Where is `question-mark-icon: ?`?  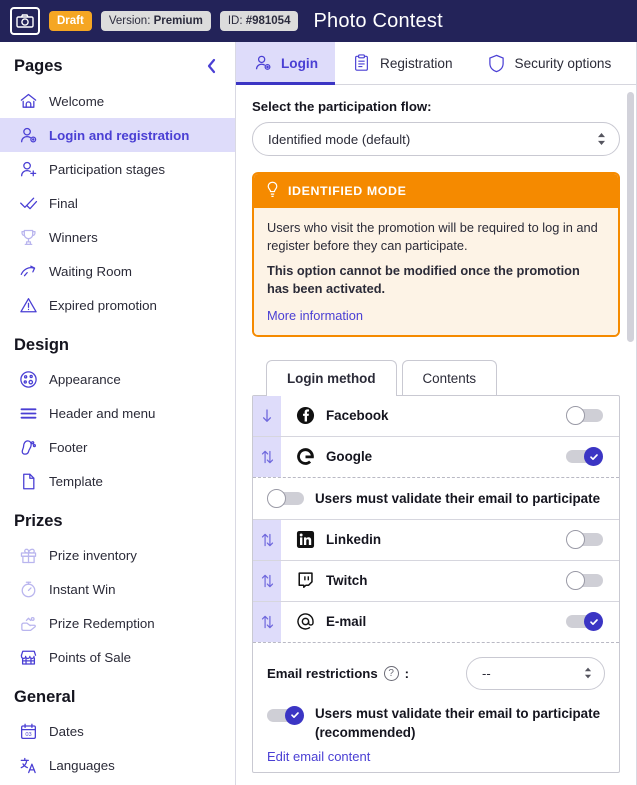 question-mark-icon: ? is located at coordinates (391, 673).